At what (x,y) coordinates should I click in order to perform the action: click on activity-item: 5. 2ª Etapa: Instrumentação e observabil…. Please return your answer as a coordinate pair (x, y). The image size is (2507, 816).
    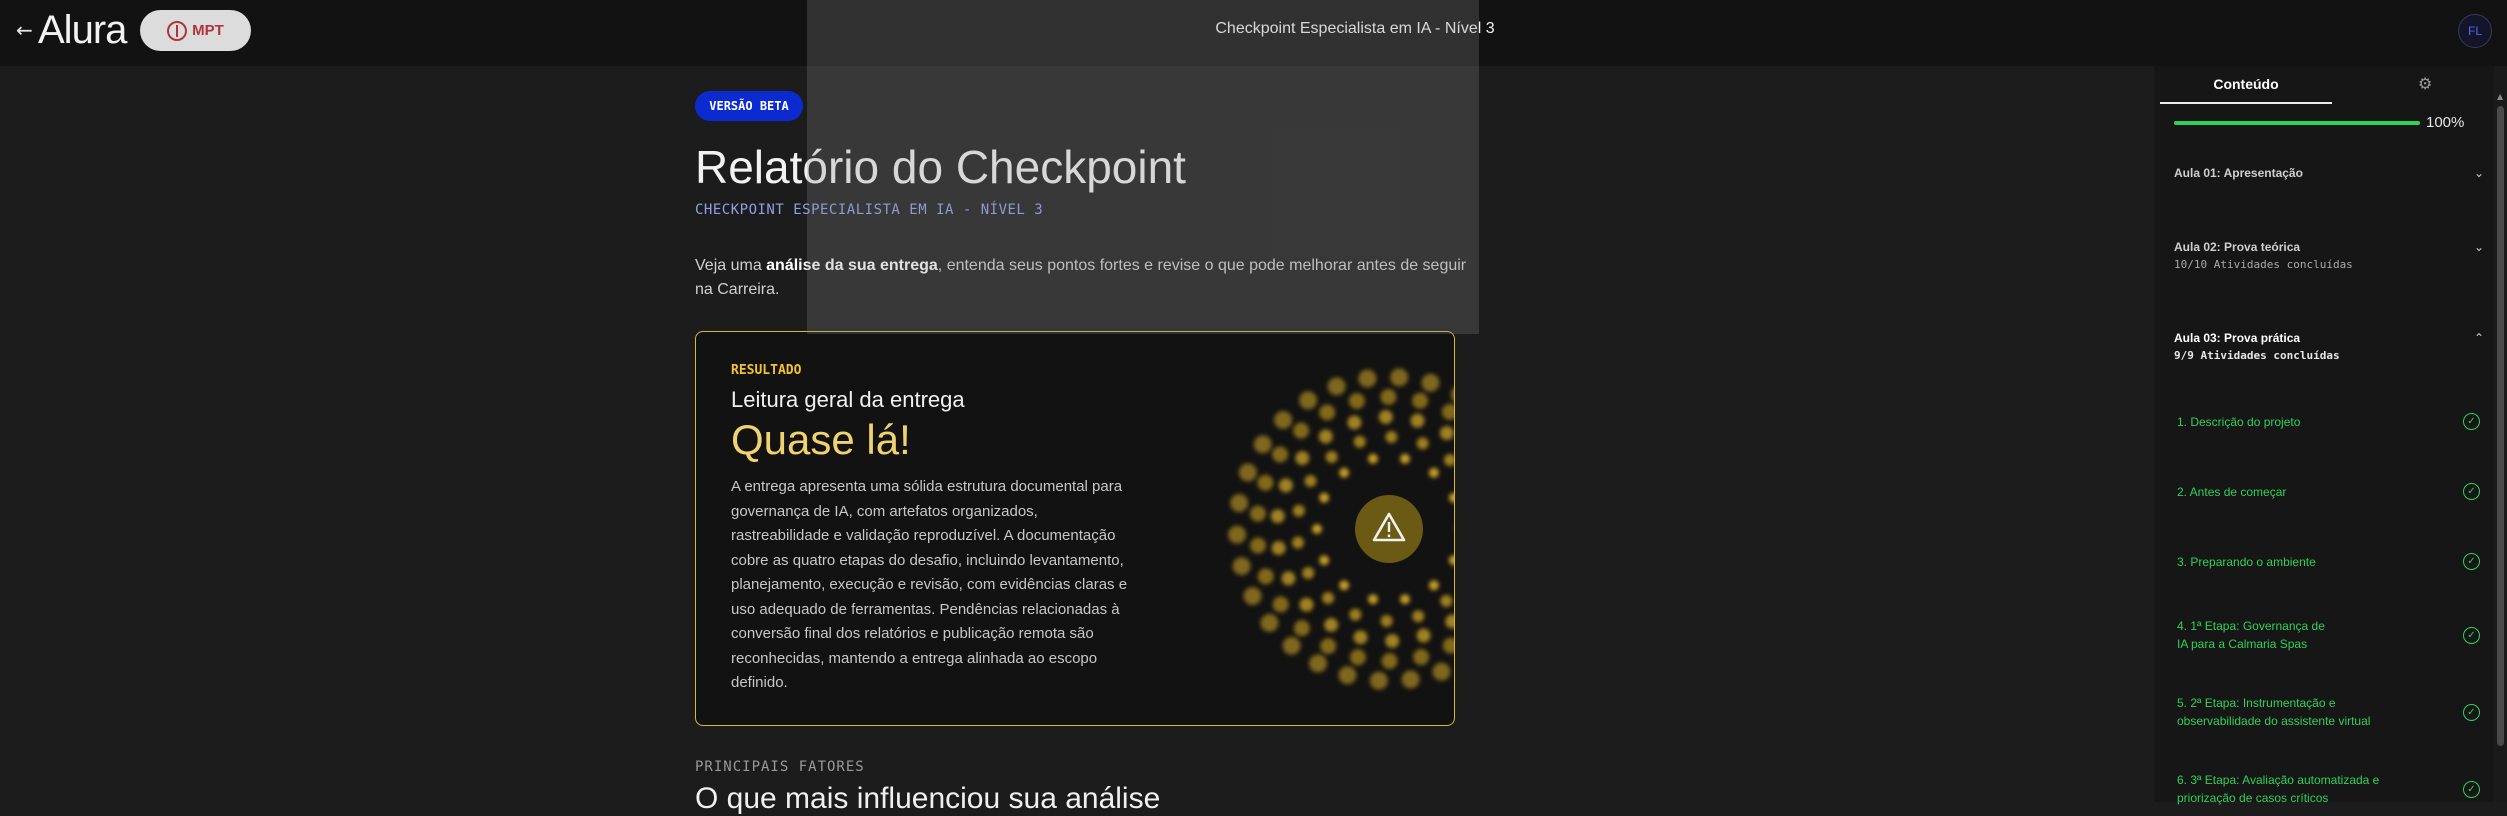
    Looking at the image, I should click on (2328, 712).